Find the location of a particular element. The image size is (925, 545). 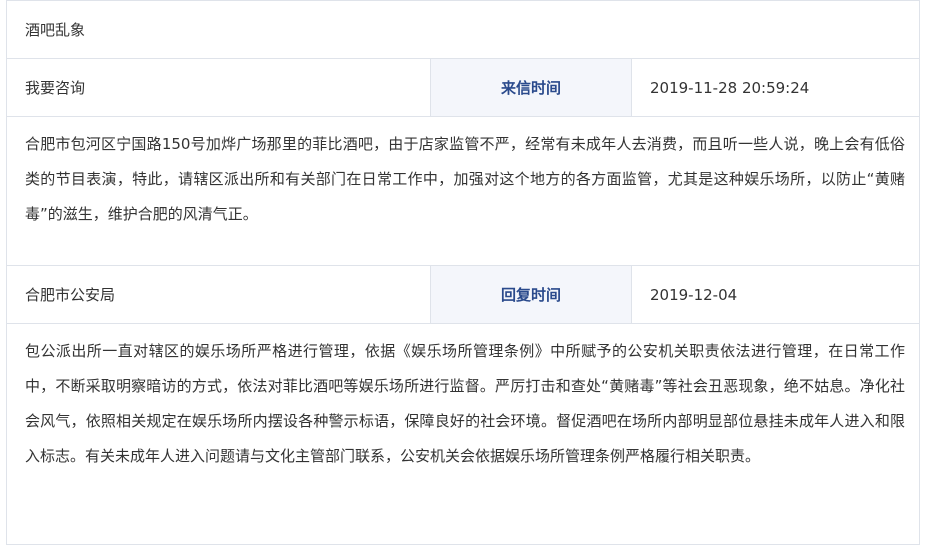

reply-department: 合肥市公安局 is located at coordinates (219, 294).